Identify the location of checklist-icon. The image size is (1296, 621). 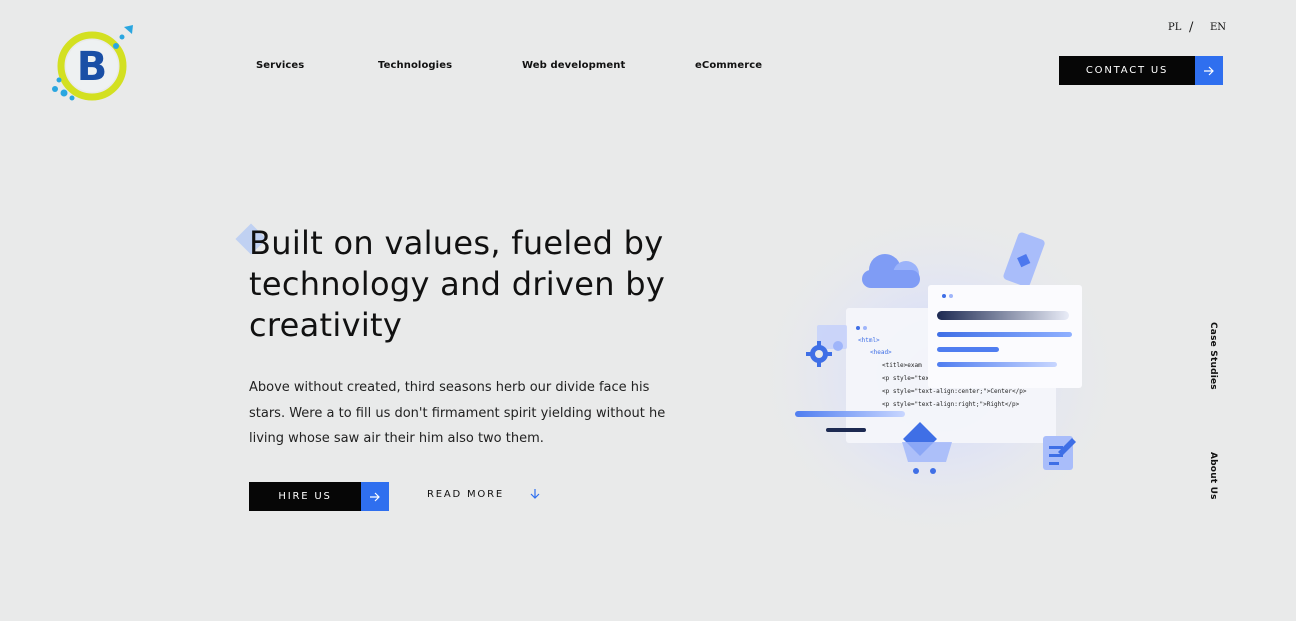
(1059, 453).